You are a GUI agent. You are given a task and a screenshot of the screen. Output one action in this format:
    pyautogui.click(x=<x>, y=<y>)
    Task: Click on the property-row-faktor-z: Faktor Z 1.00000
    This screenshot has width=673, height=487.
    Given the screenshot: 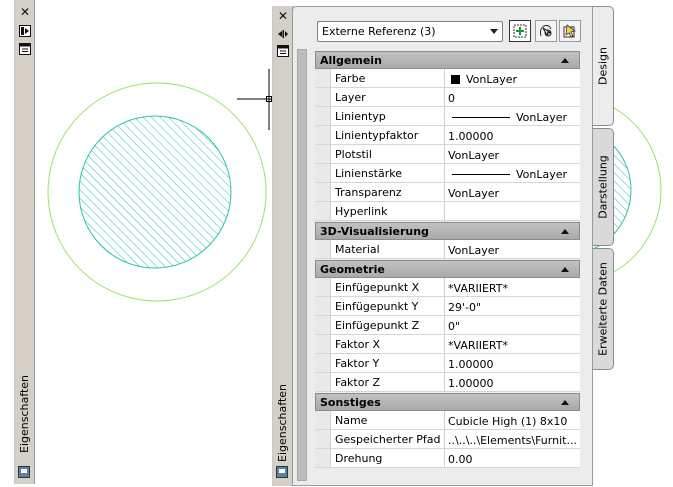 What is the action you would take?
    pyautogui.click(x=447, y=382)
    